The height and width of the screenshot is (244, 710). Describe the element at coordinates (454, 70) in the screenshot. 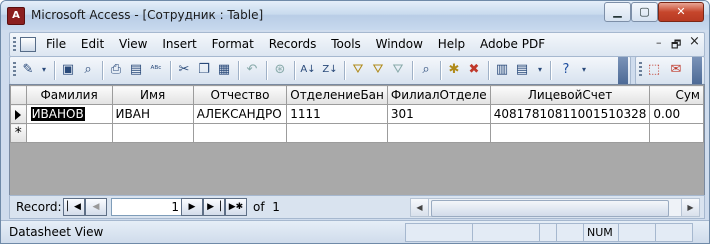

I see `new-record-icon: ✱` at that location.